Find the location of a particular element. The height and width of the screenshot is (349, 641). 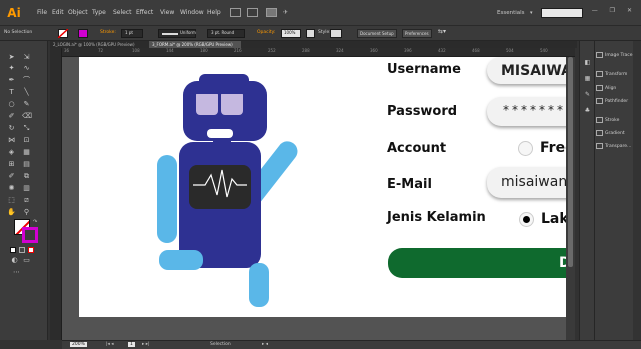

lasso-tool-icon: ∿ is located at coordinates (26, 68).